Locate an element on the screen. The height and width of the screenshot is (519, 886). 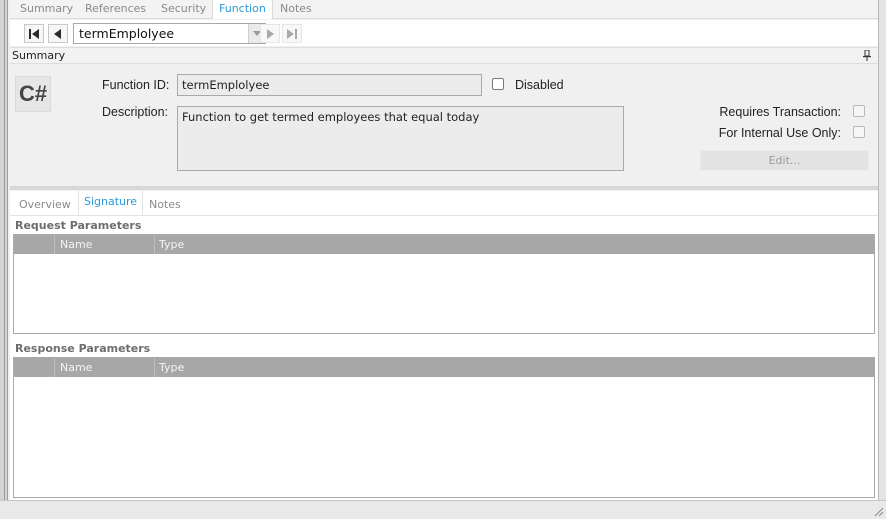
csharp-language-icon: C# is located at coordinates (33, 94).